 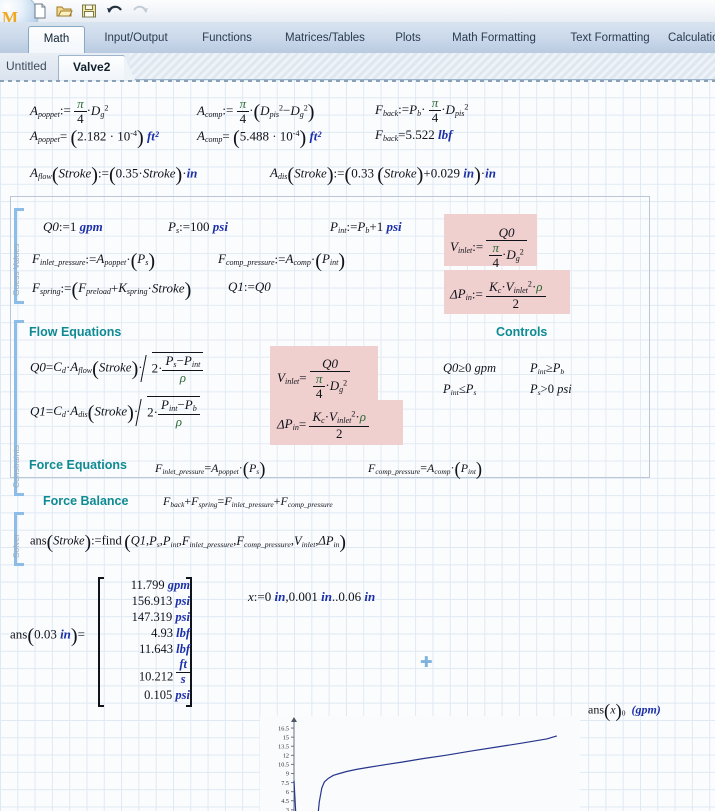 I want to click on equation-f-spring-guess: Fspring:=(Fpreload+Kspring·Stroke), so click(x=111, y=290).